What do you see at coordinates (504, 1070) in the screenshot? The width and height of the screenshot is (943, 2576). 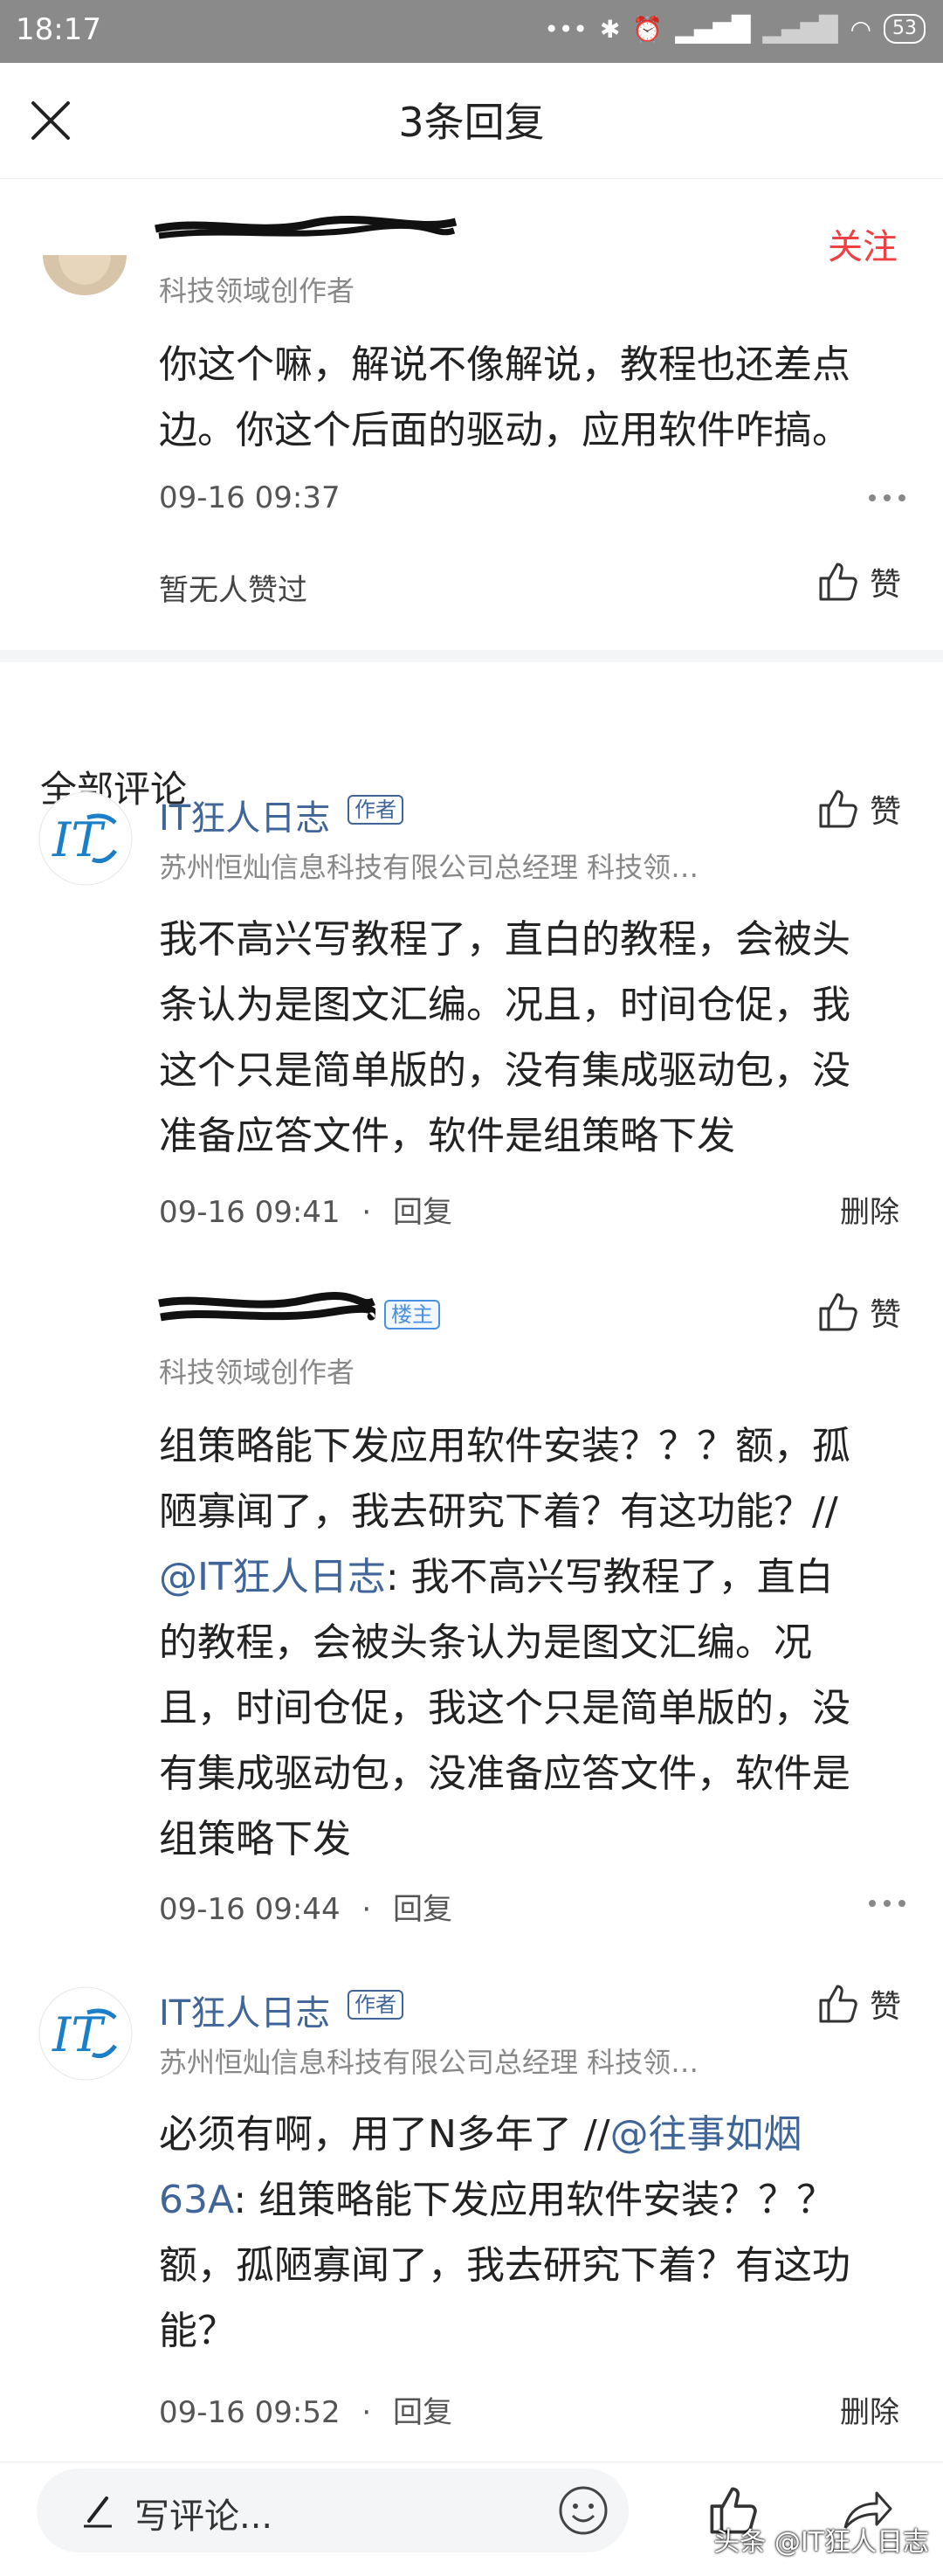 I see `comment-line: 这个只是简单版的，没有集成驱动包，没` at bounding box center [504, 1070].